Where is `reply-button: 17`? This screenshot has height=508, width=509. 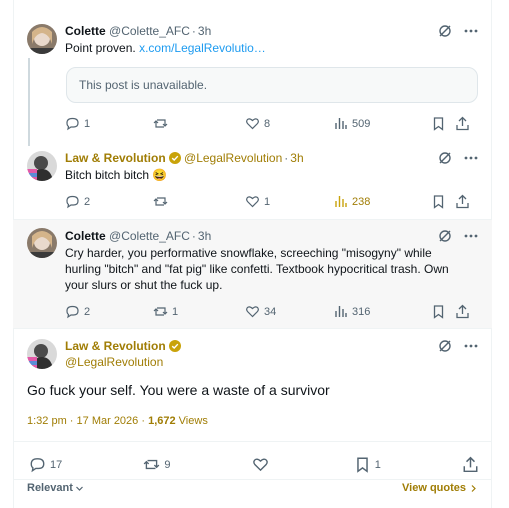
reply-button: 17 is located at coordinates (45, 464).